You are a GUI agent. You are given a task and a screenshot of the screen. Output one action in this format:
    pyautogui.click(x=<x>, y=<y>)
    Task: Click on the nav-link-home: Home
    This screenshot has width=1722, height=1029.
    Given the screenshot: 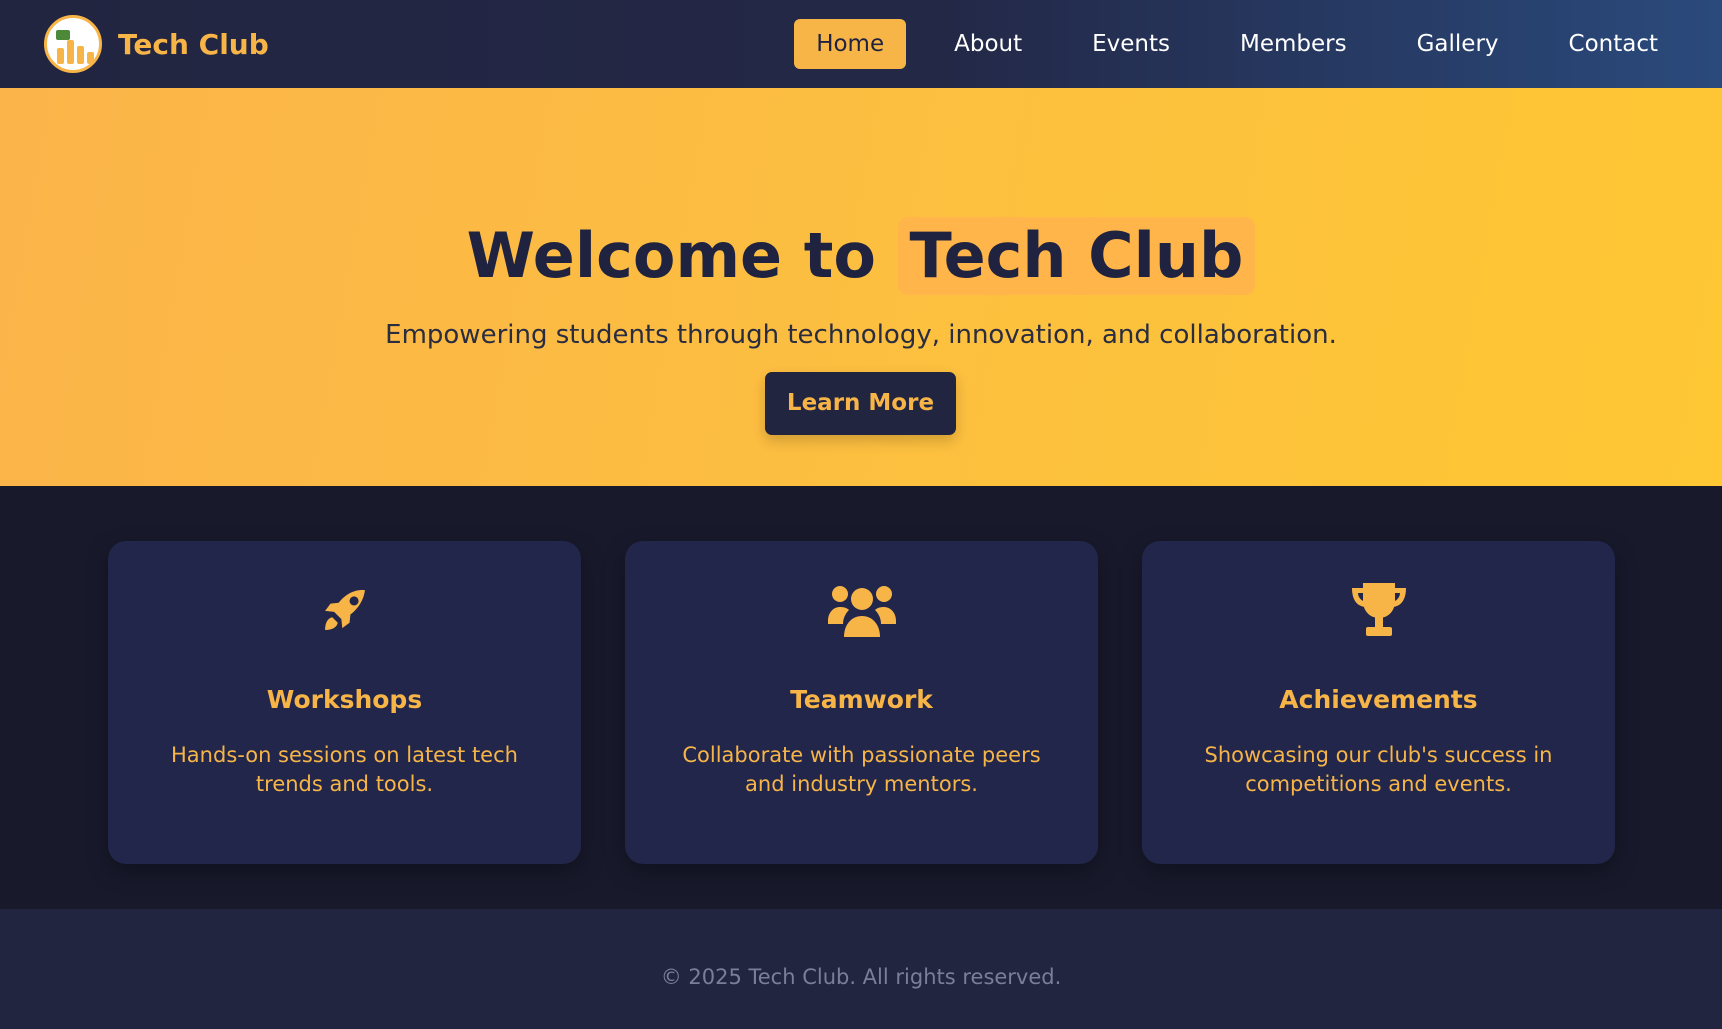 What is the action you would take?
    pyautogui.click(x=850, y=44)
    